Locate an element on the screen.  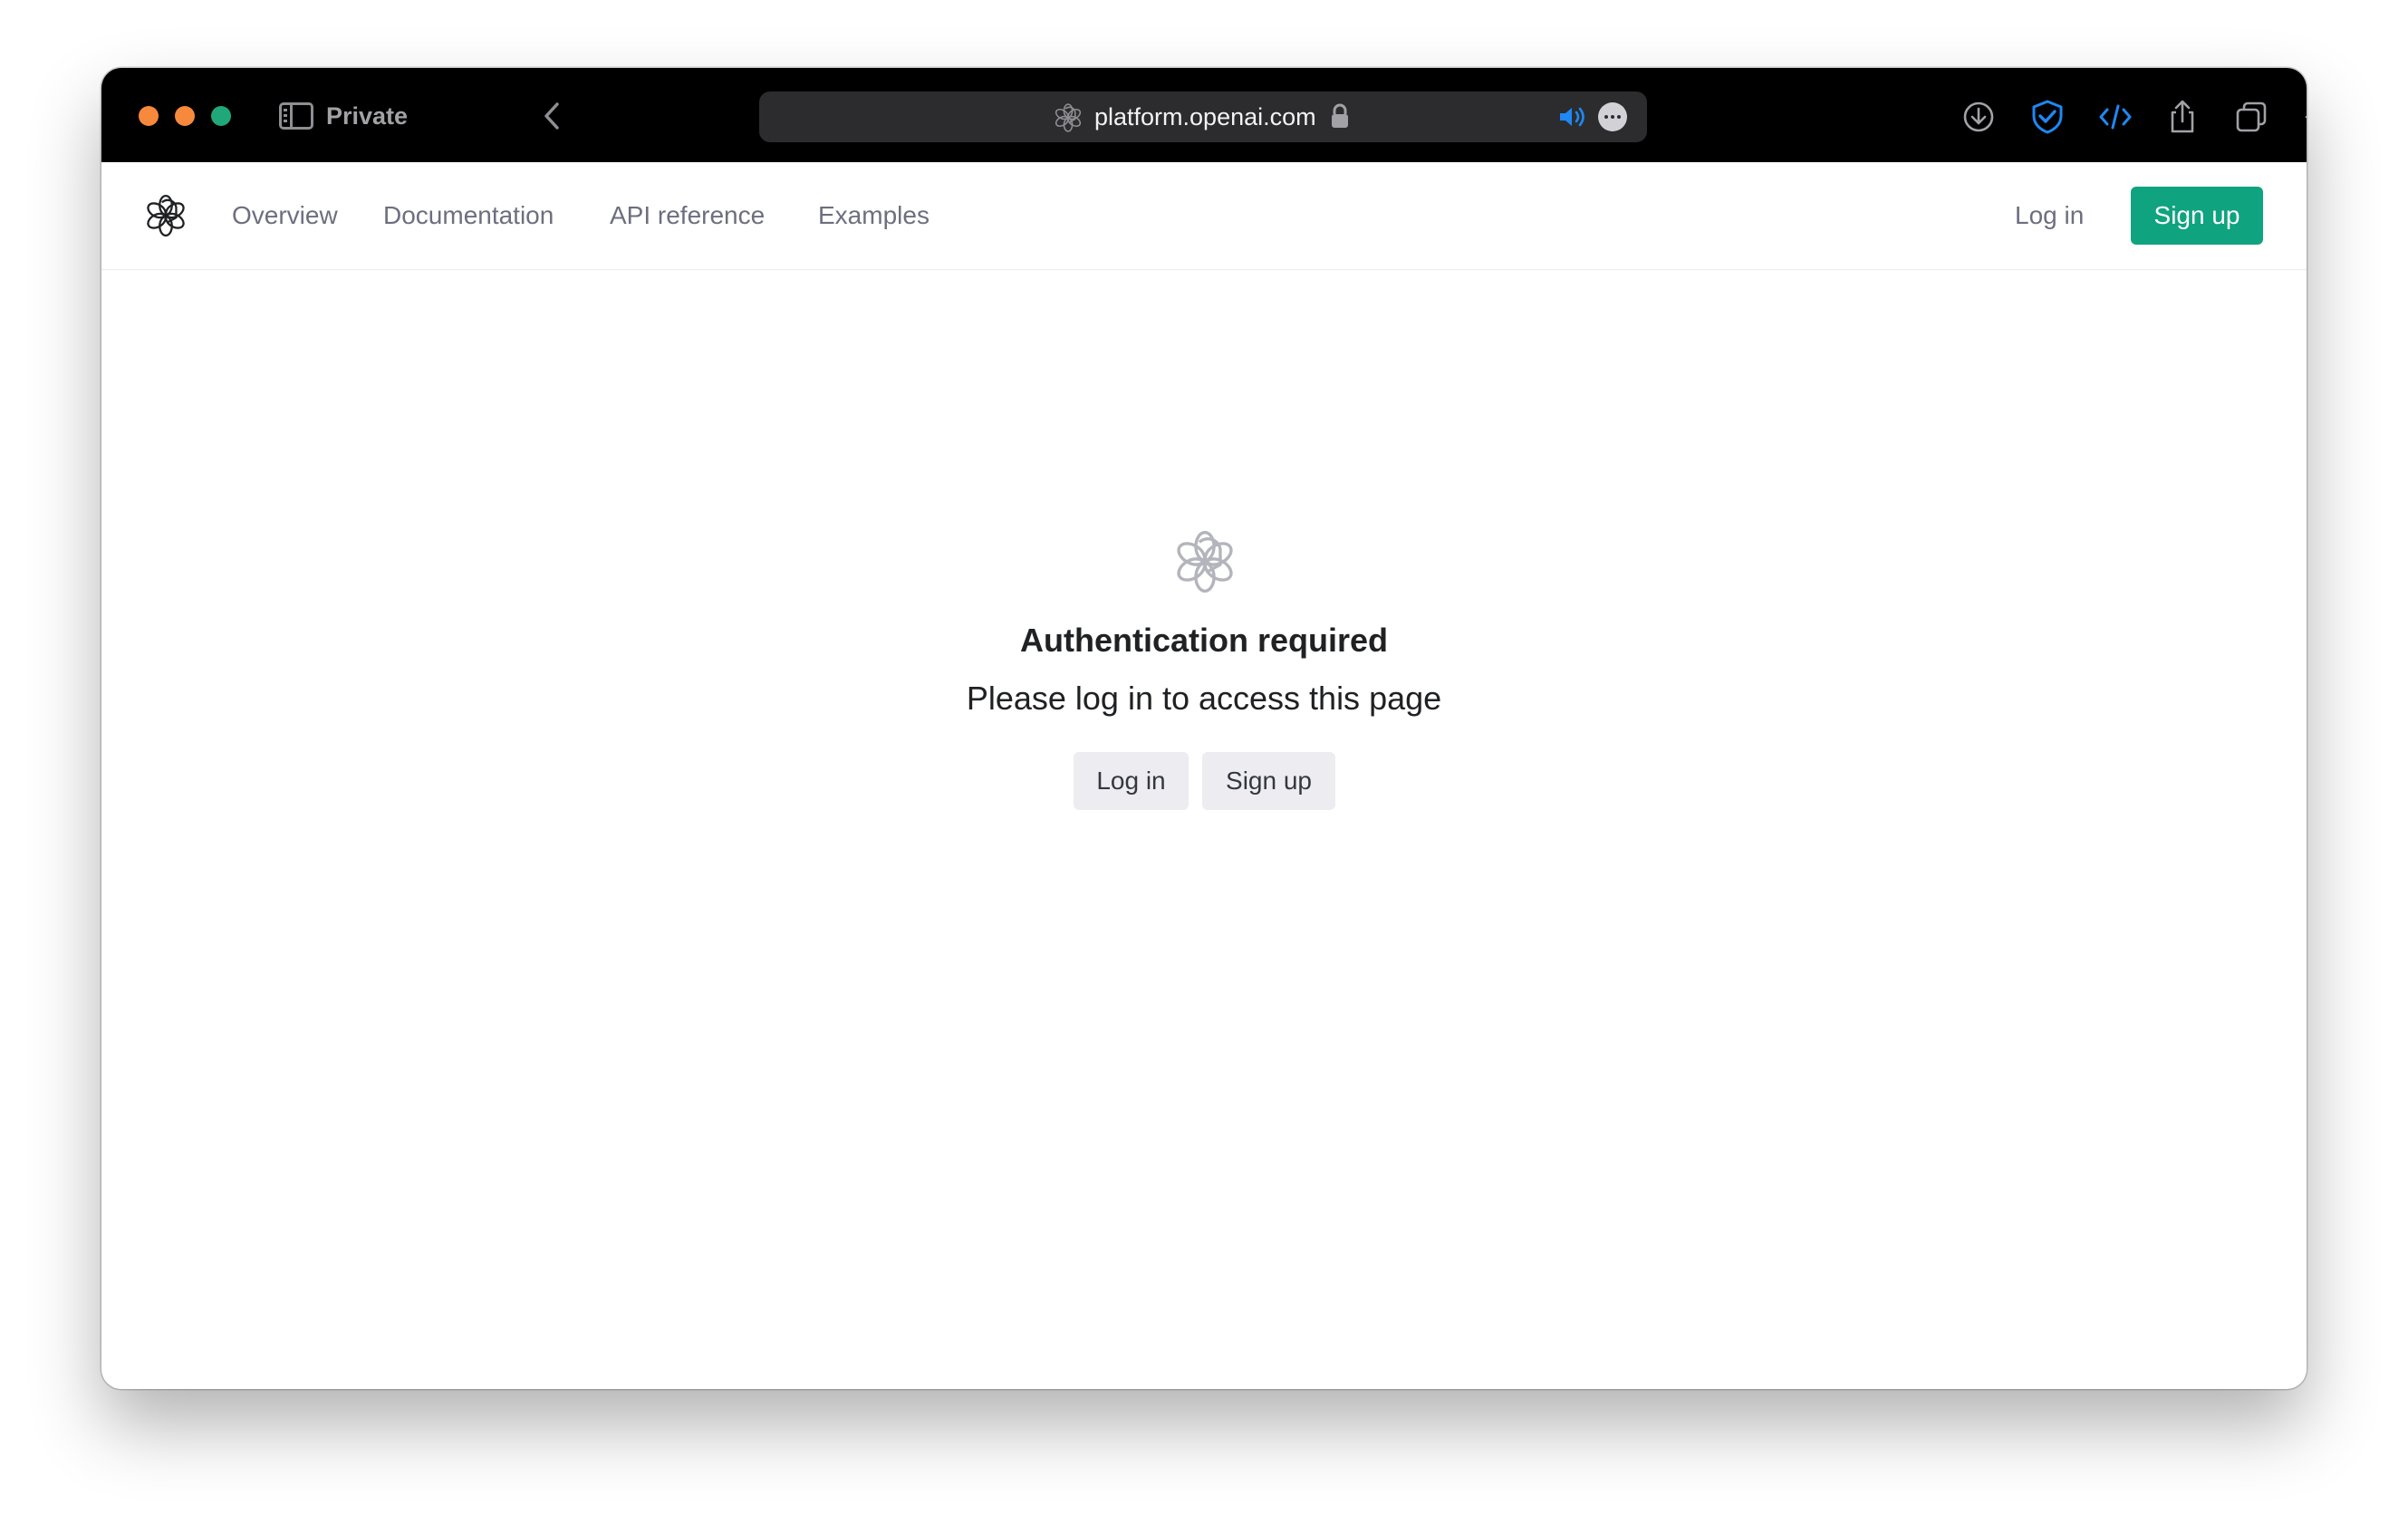
code-icon is located at coordinates (2115, 117).